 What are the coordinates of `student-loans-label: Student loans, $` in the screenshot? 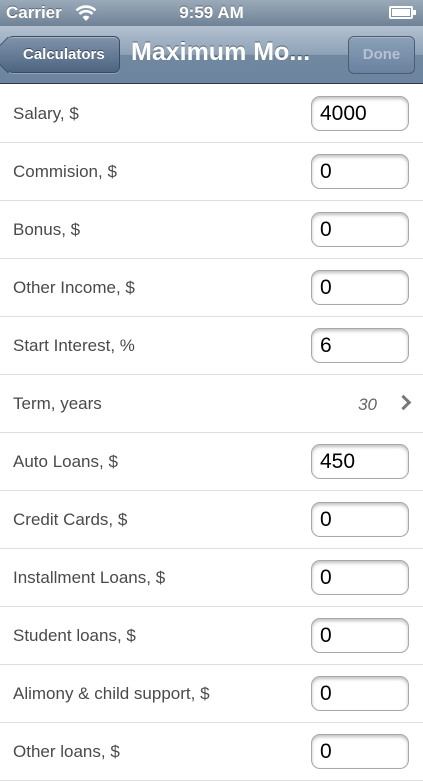 It's located at (74, 635).